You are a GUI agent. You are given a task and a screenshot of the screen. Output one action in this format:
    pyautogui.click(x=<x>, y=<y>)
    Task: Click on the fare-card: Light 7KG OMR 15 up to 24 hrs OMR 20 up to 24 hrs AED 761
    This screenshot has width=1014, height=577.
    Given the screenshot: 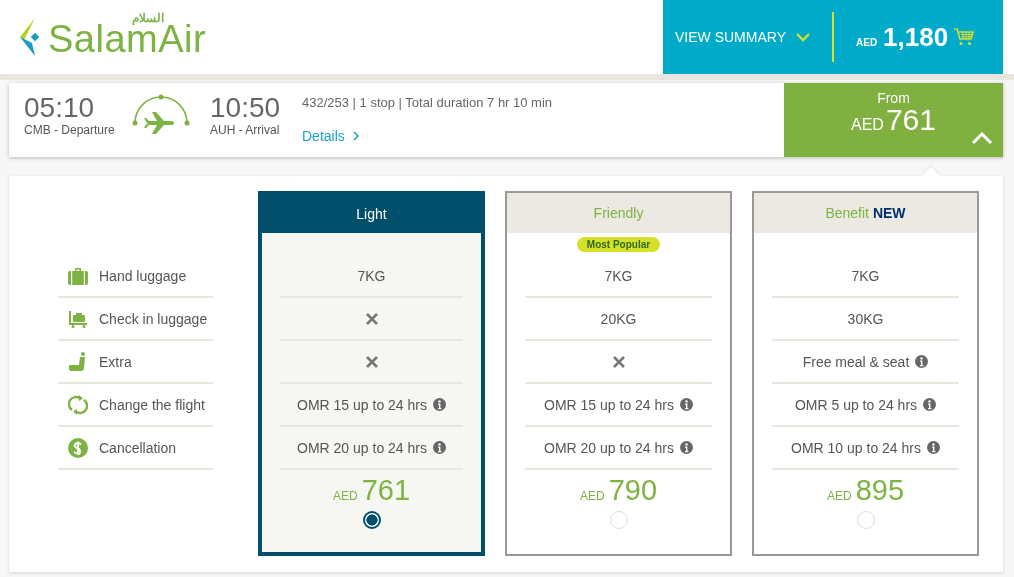 What is the action you would take?
    pyautogui.click(x=371, y=373)
    